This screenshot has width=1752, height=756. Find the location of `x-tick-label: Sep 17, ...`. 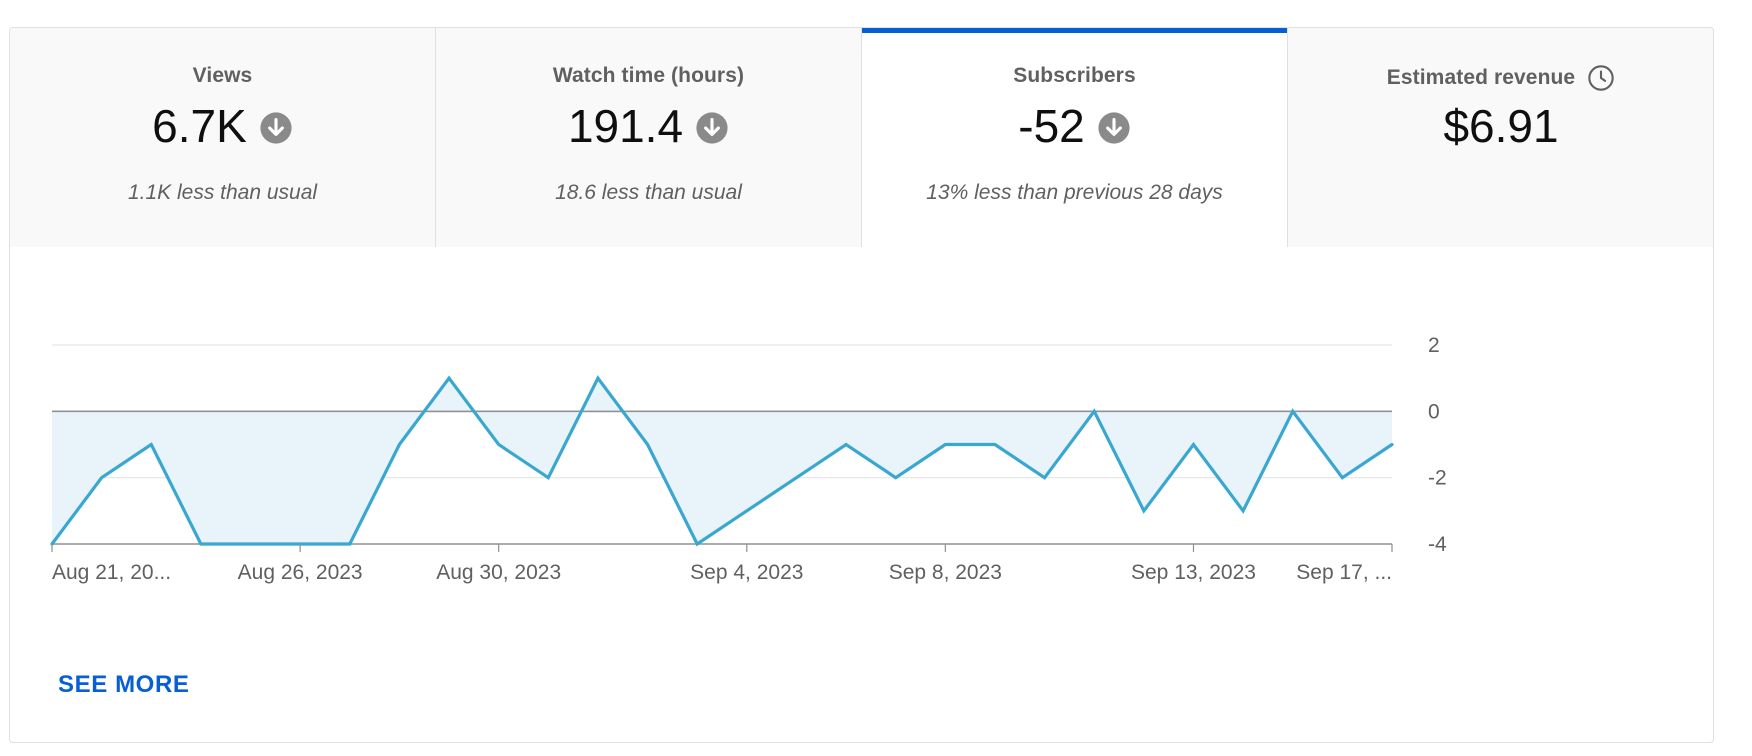

x-tick-label: Sep 17, ... is located at coordinates (1344, 572).